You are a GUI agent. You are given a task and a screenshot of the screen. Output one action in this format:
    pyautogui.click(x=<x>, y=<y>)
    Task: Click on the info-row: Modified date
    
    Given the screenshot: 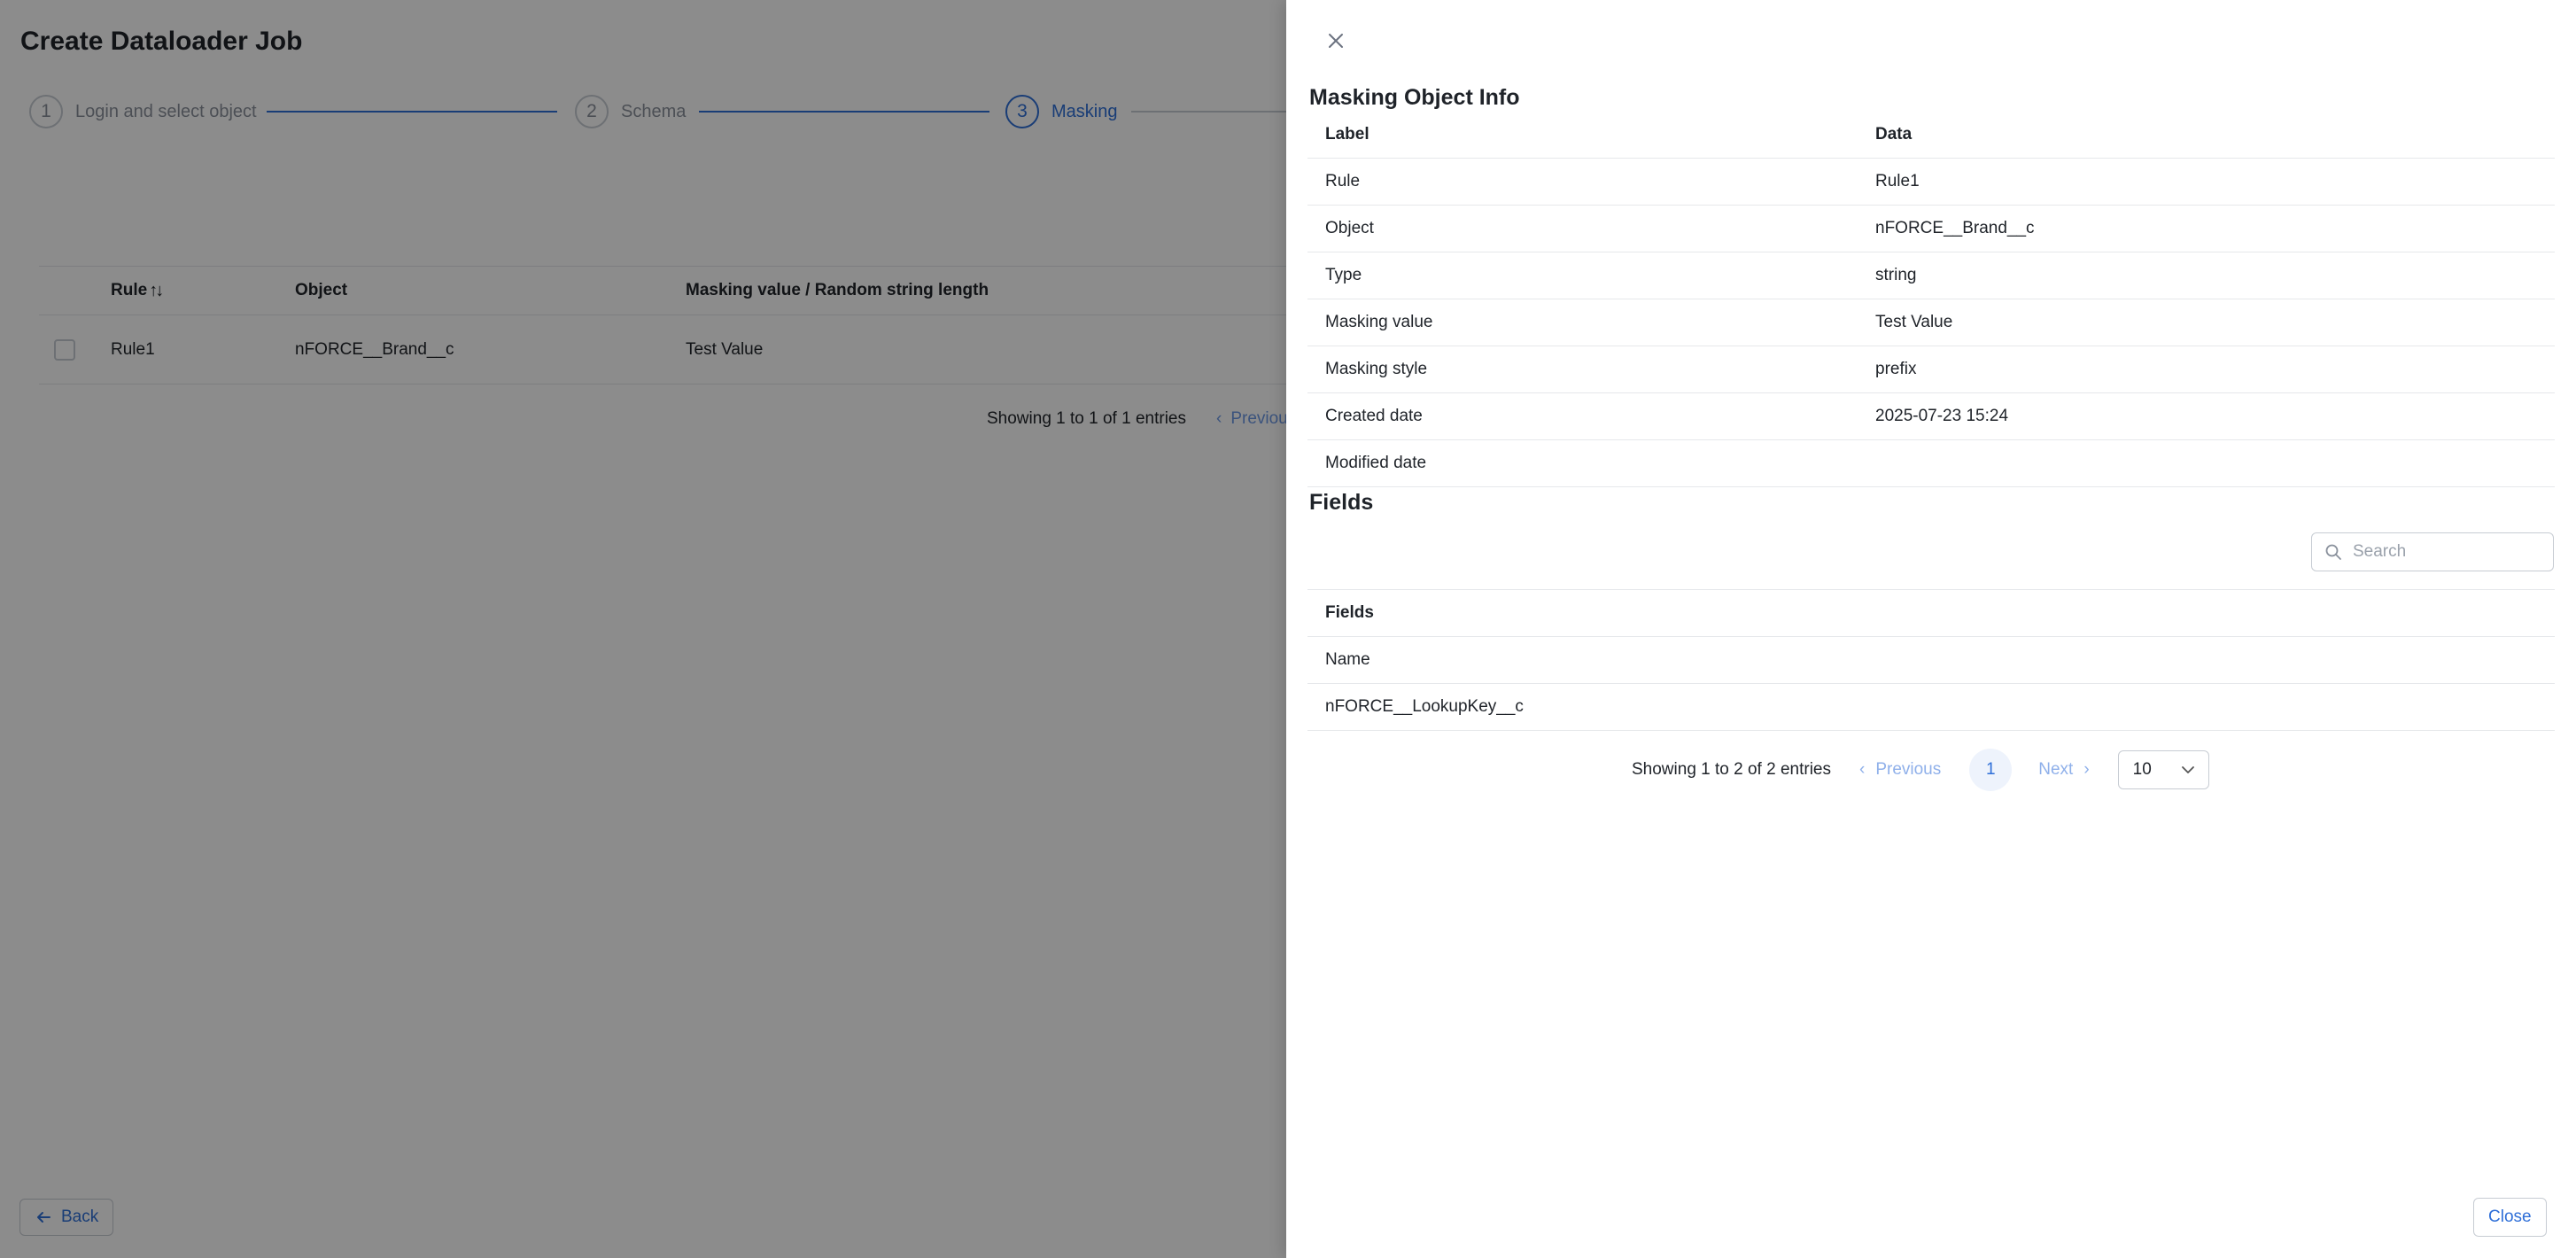 What is the action you would take?
    pyautogui.click(x=1931, y=463)
    